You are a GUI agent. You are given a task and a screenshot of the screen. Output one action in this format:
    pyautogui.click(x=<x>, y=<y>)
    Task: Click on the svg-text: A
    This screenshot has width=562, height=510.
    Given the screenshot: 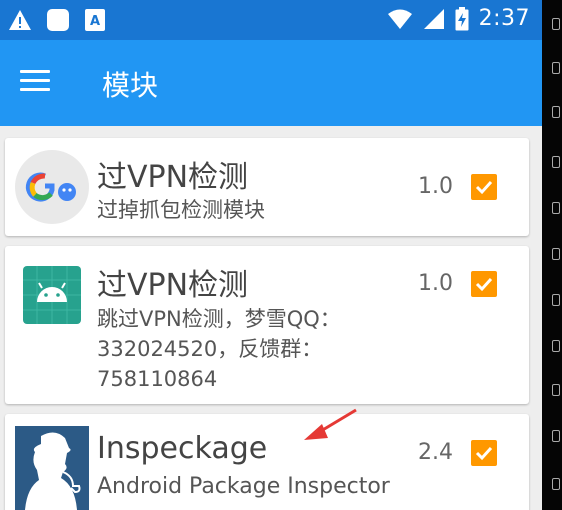 What is the action you would take?
    pyautogui.click(x=95, y=21)
    